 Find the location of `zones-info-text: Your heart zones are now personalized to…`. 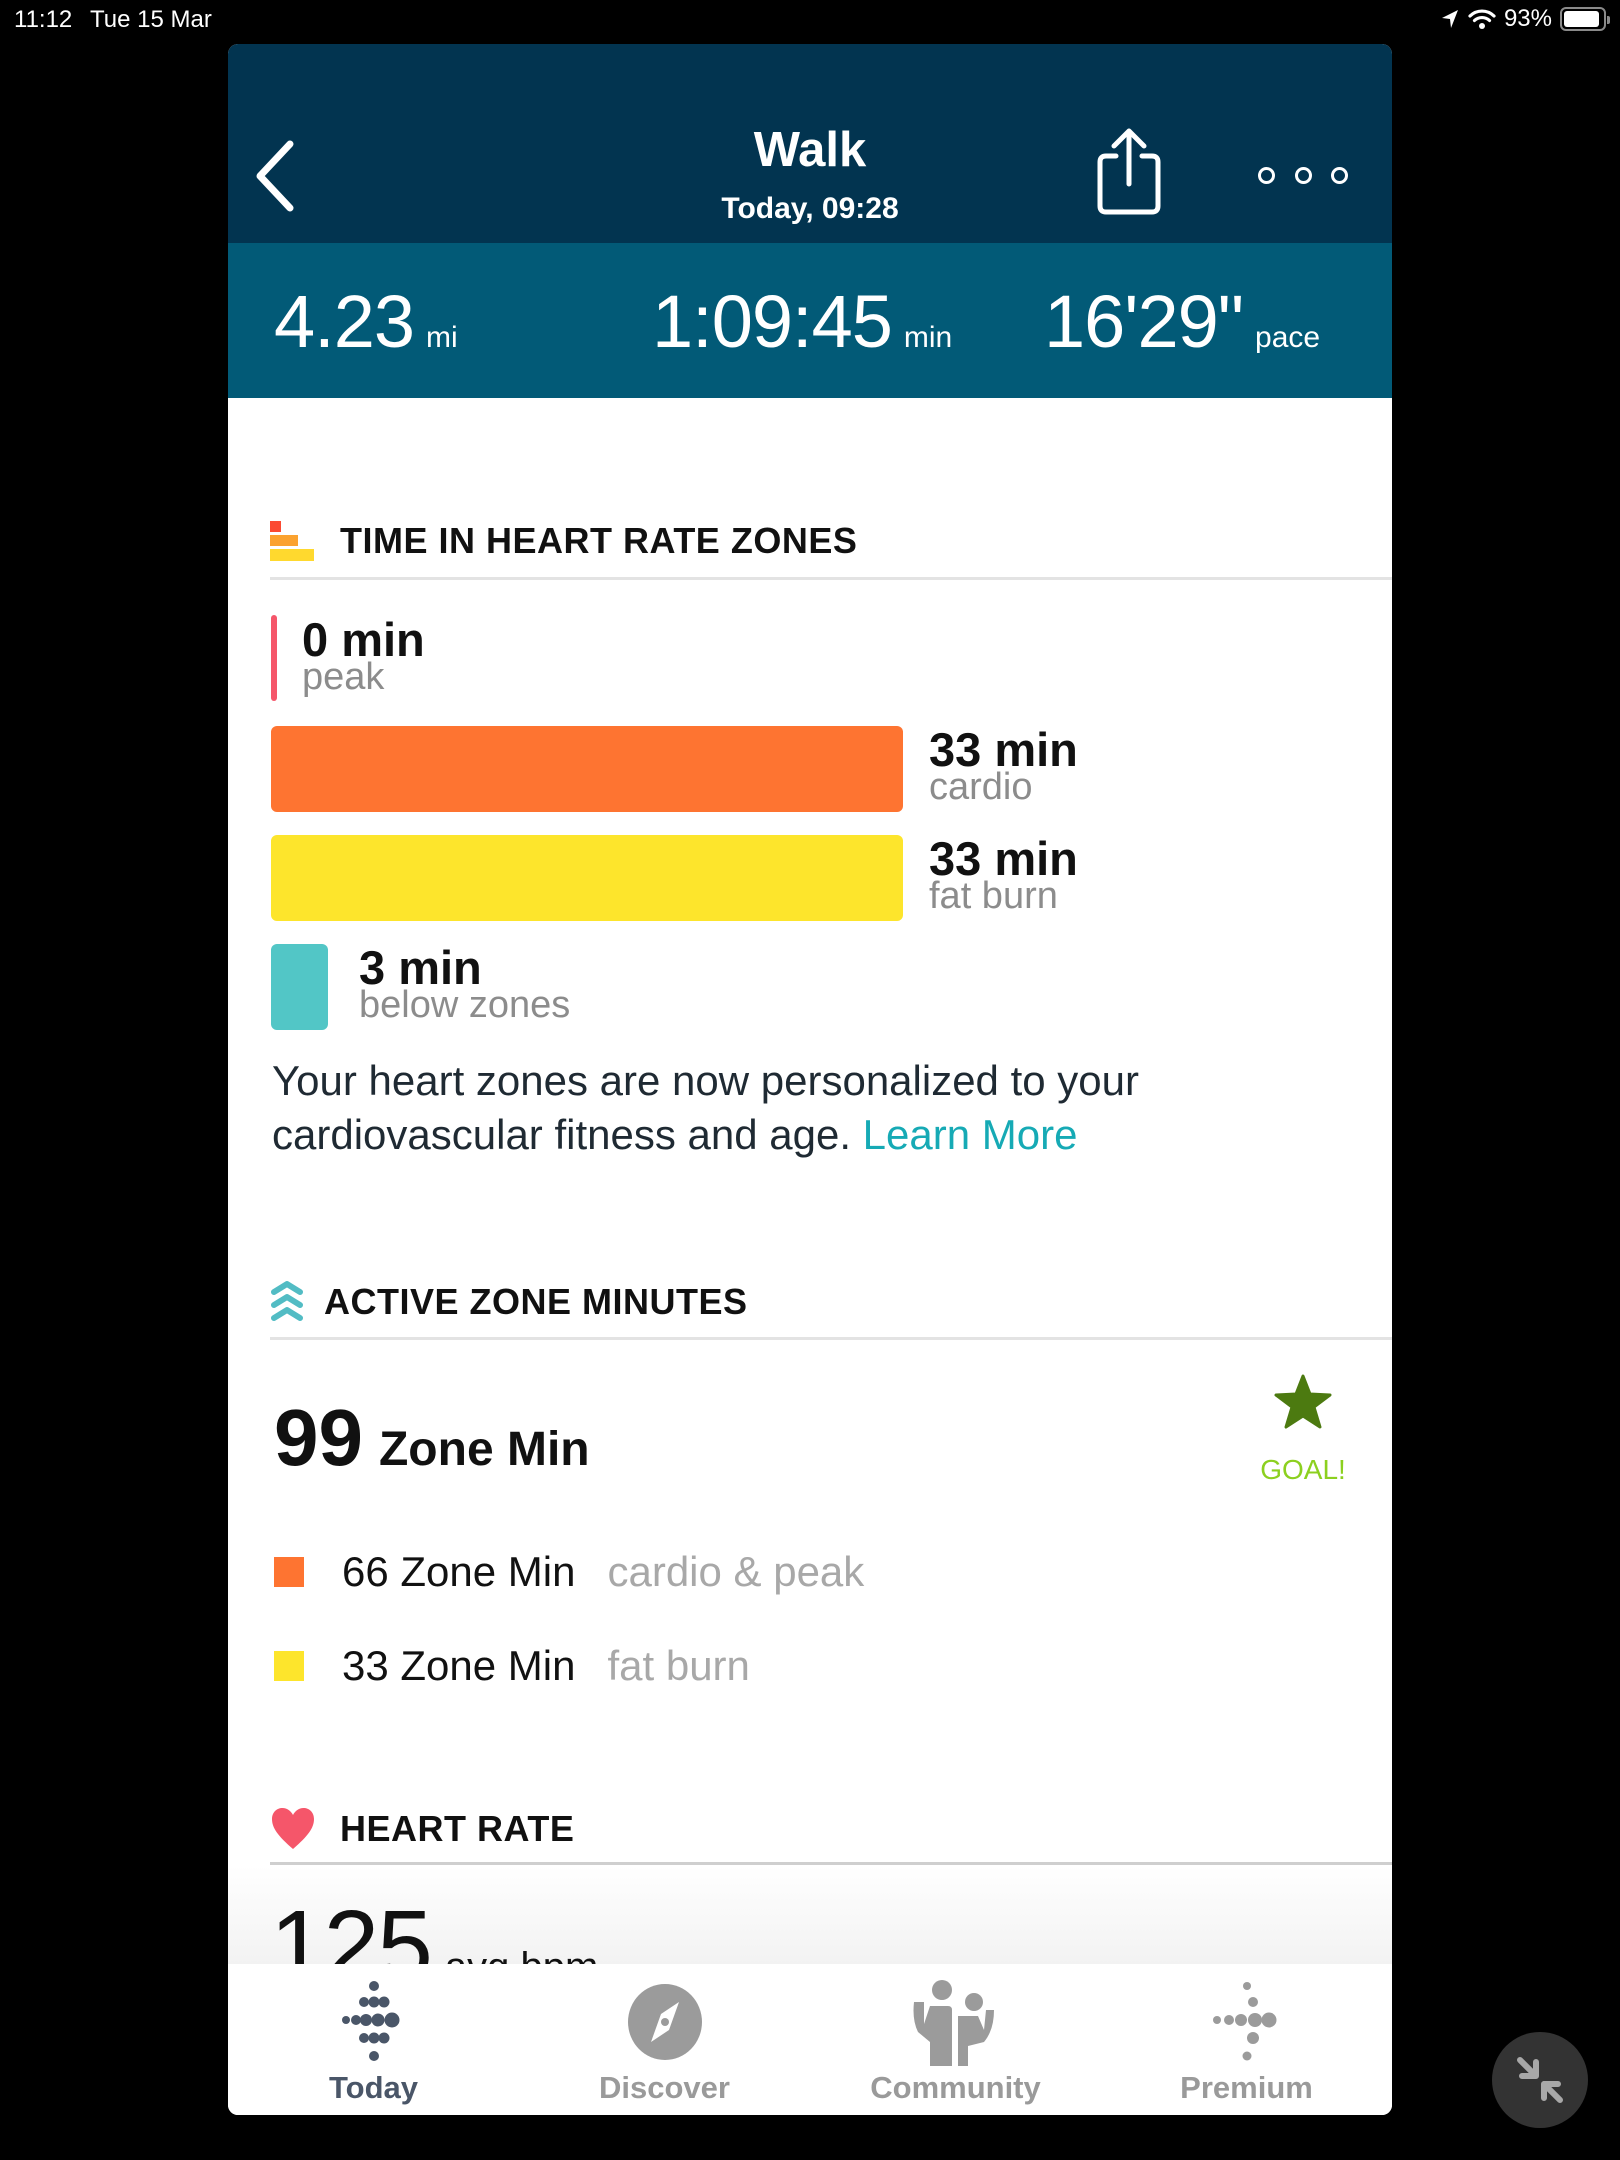

zones-info-text: Your heart zones are now personalized to… is located at coordinates (802, 1108).